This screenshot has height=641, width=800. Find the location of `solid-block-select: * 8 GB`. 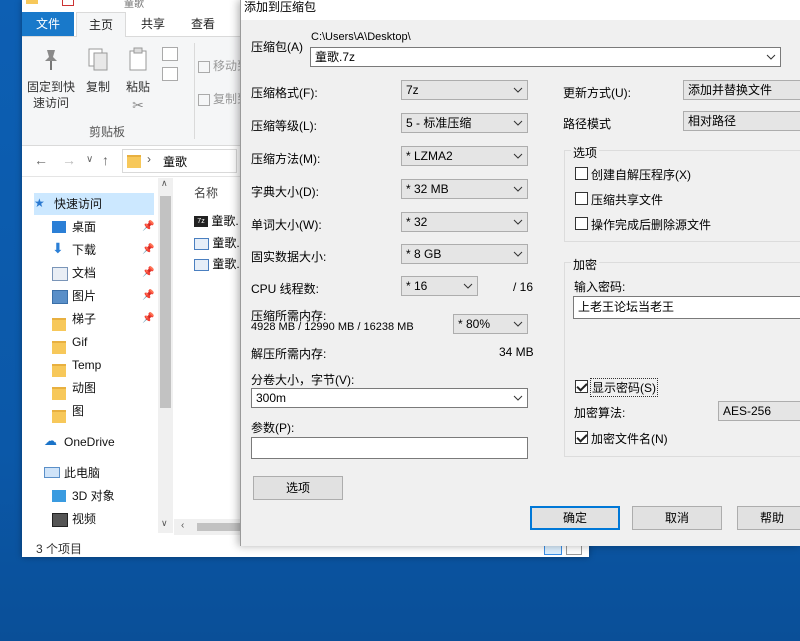

solid-block-select: * 8 GB is located at coordinates (464, 254).